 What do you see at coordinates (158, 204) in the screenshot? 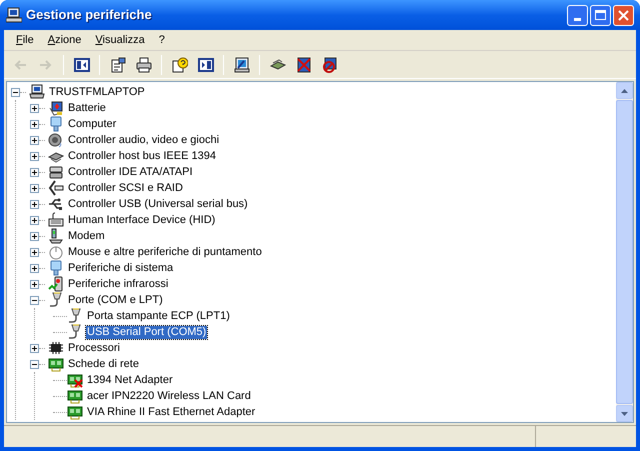
I see `tree-item: Controller USB (Universal serial bus)` at bounding box center [158, 204].